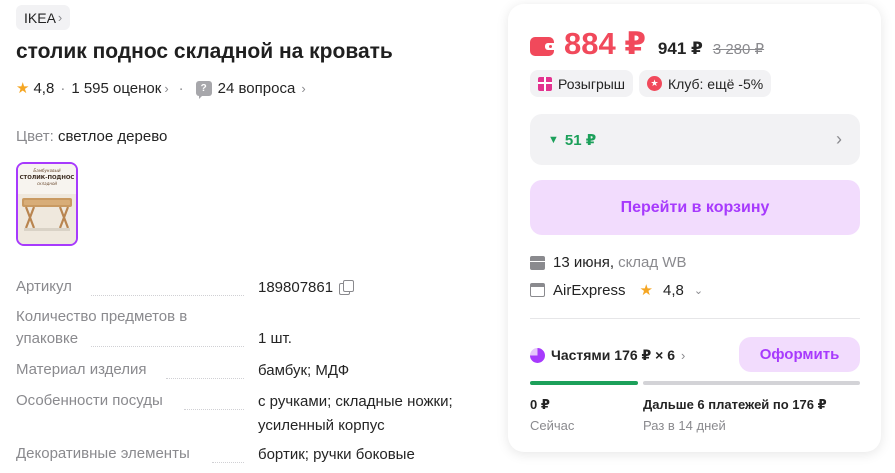 This screenshot has height=473, width=895. What do you see at coordinates (304, 370) in the screenshot?
I see `spec-value: бамбук; МДФ` at bounding box center [304, 370].